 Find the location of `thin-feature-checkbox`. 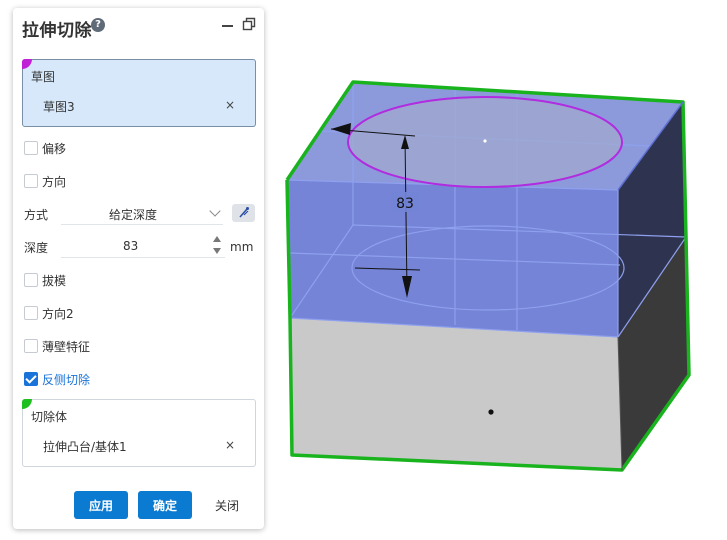

thin-feature-checkbox is located at coordinates (31, 346).